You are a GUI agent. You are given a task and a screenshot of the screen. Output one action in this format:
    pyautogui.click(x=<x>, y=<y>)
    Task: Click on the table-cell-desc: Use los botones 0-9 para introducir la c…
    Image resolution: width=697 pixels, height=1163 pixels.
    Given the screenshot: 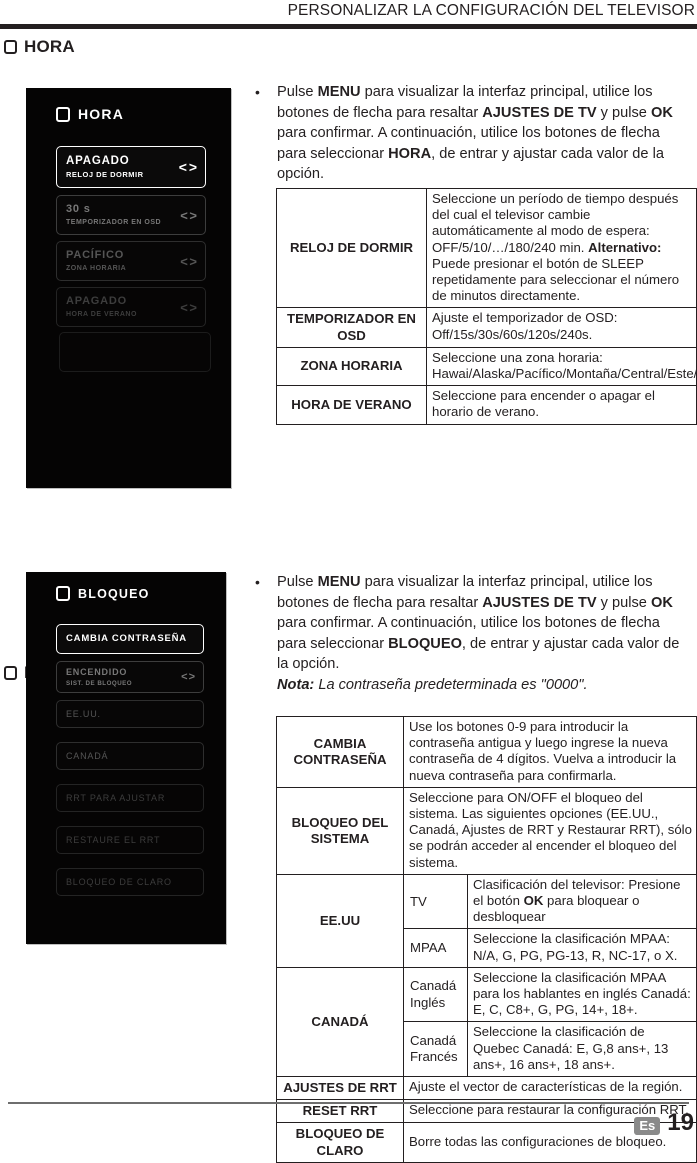 What is the action you would take?
    pyautogui.click(x=549, y=752)
    